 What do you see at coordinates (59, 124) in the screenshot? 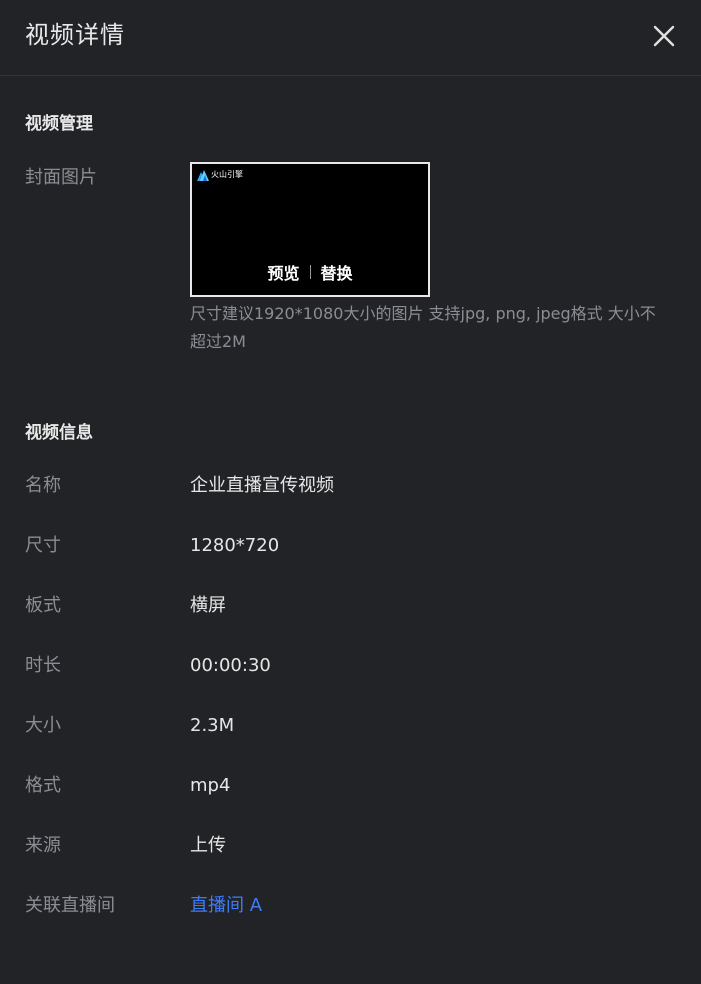
I see `section-title-manage: 视频管理` at bounding box center [59, 124].